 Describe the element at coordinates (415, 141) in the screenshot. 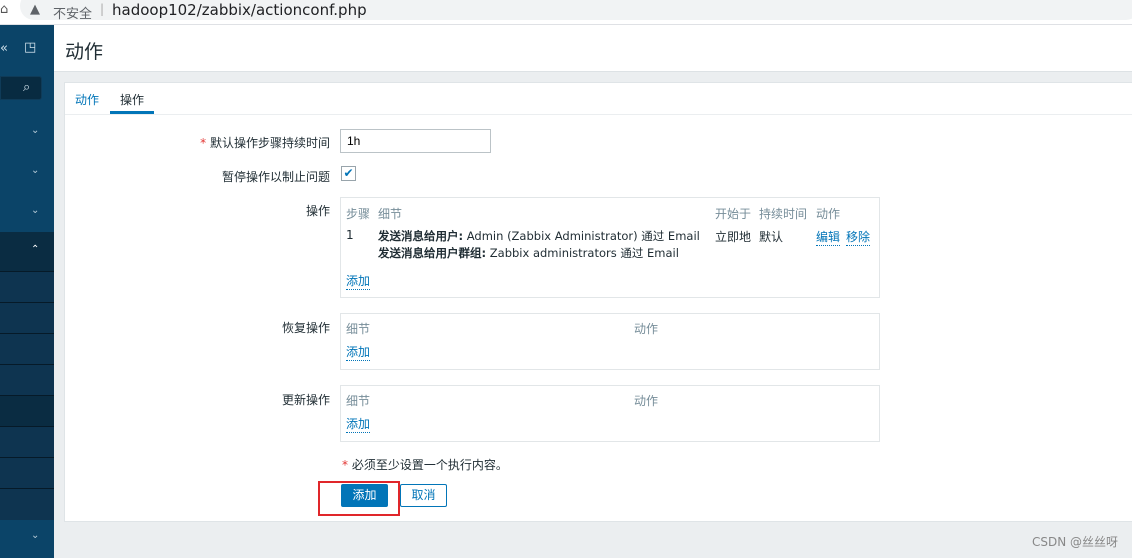

I see `duration-input` at that location.